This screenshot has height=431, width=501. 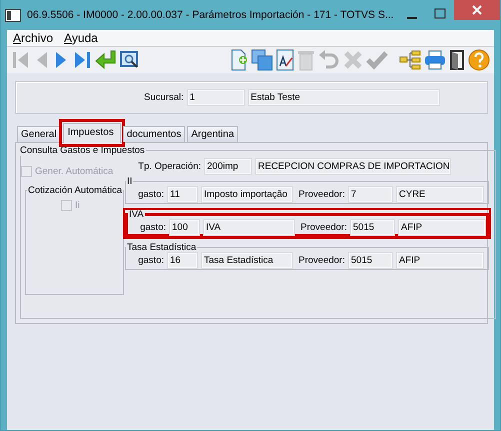 I want to click on door-icon, so click(x=457, y=60).